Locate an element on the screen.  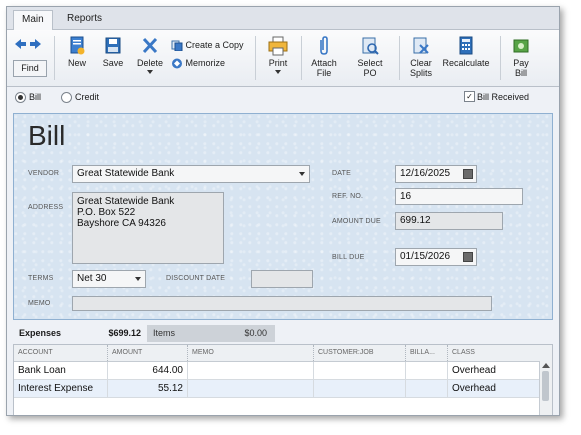
bill-received-checkbox: ✓ is located at coordinates (469, 96).